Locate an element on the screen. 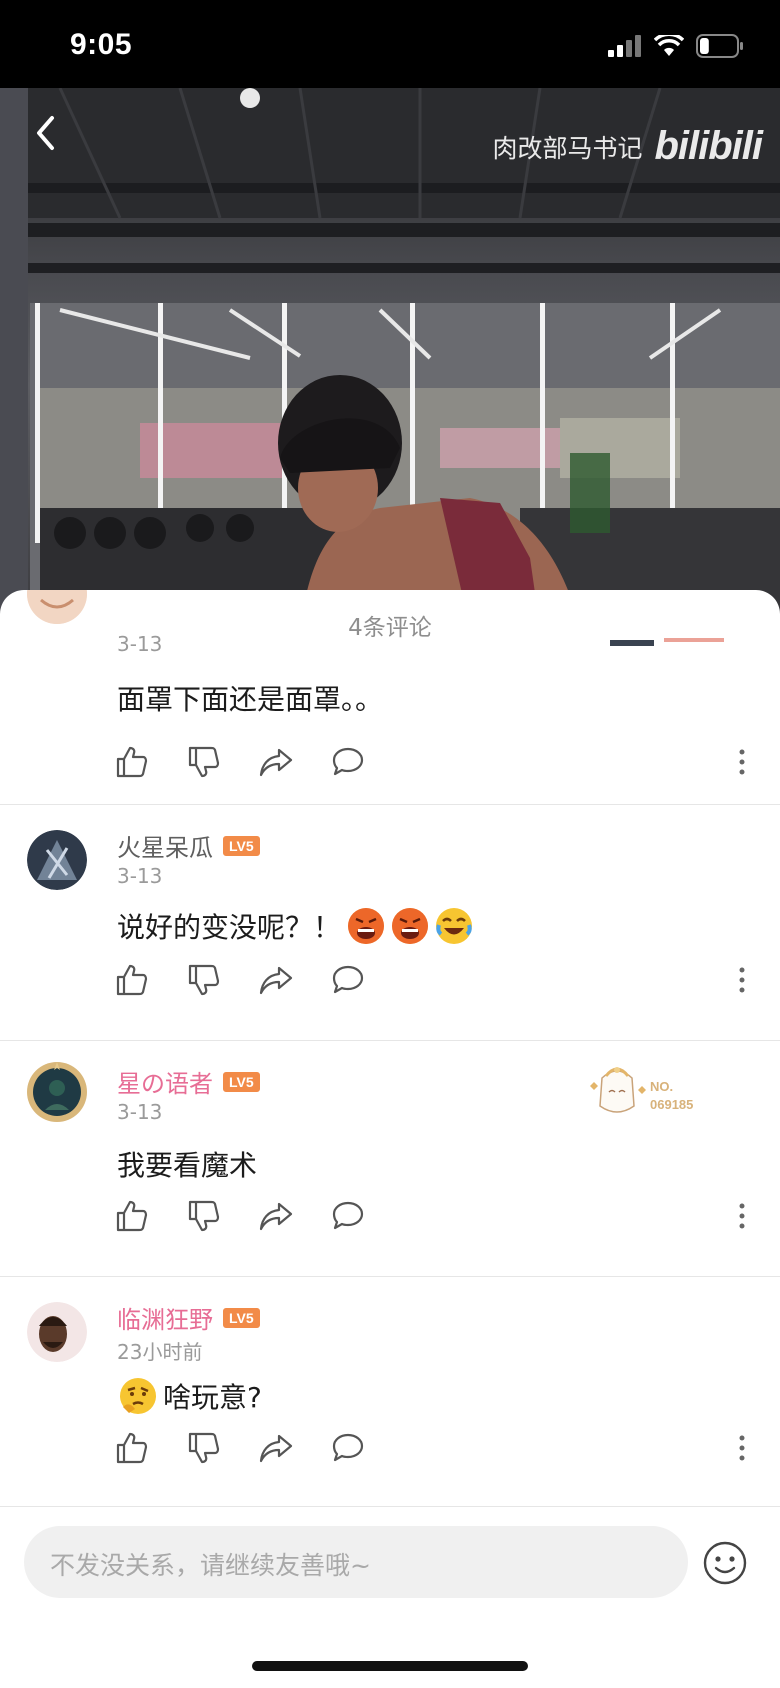 The image size is (780, 1688). username: 火星呆瓜 is located at coordinates (165, 845).